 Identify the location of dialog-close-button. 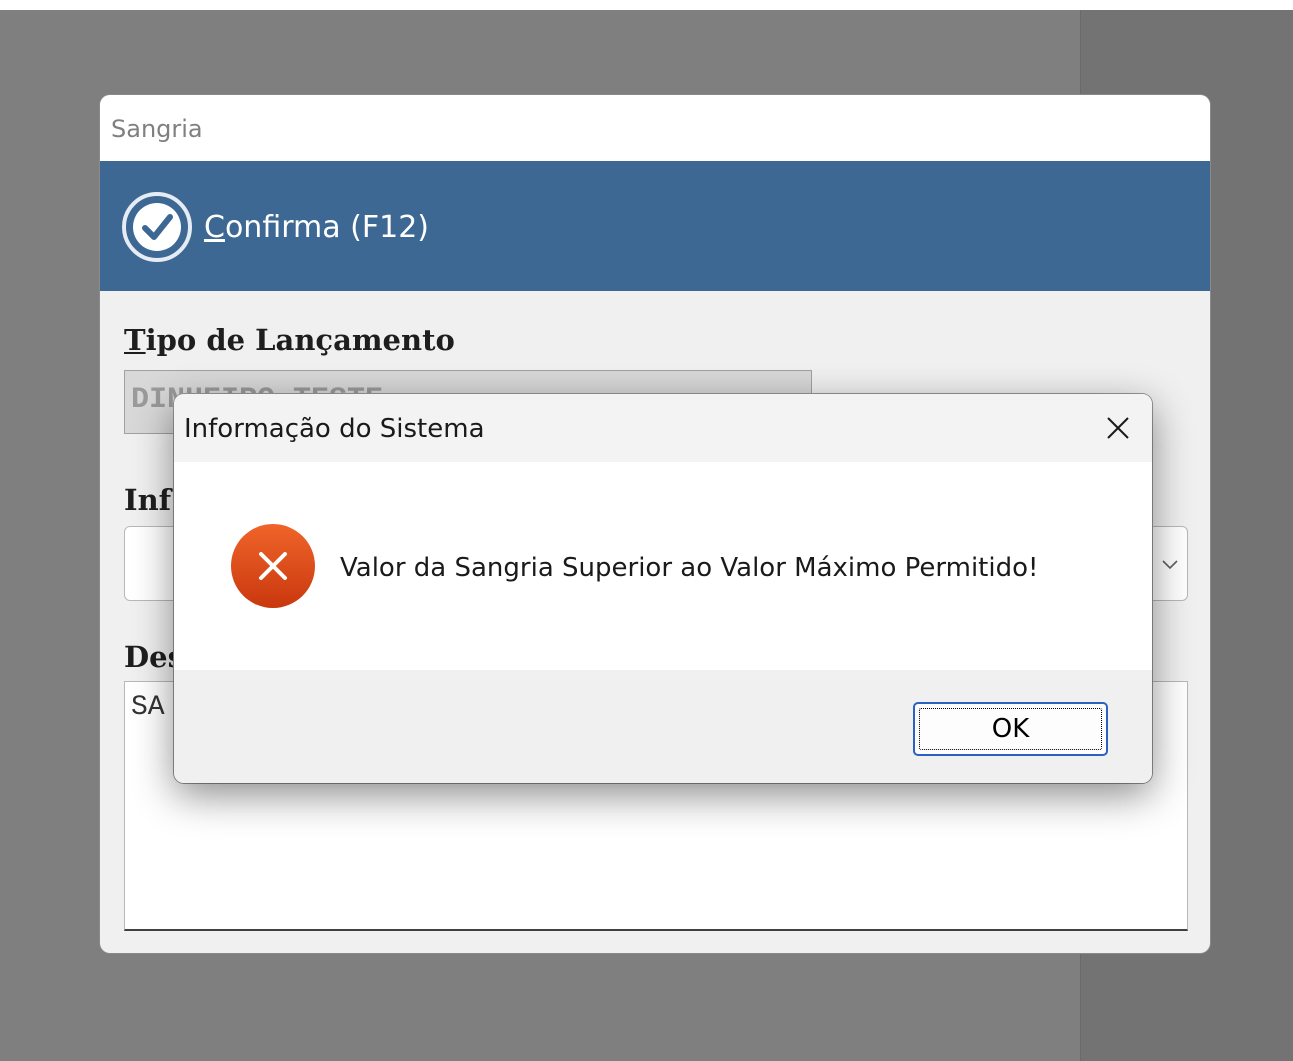
(1118, 428).